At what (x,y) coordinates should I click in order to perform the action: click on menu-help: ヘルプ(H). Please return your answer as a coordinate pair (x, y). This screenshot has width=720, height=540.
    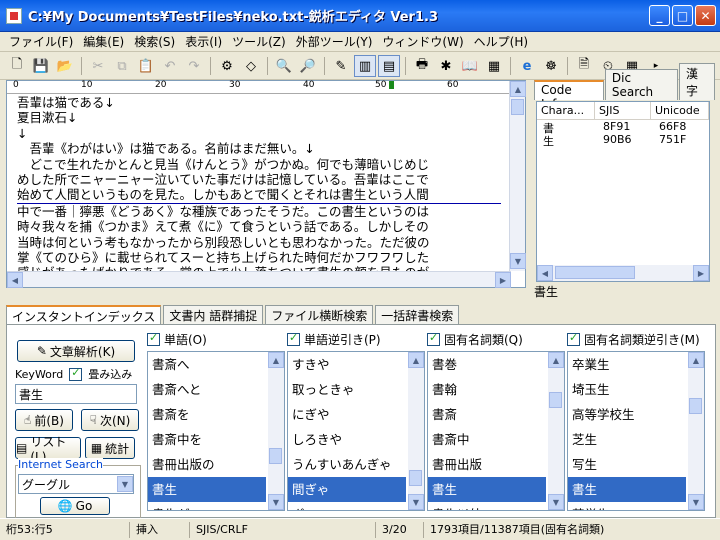
    Looking at the image, I should click on (501, 41).